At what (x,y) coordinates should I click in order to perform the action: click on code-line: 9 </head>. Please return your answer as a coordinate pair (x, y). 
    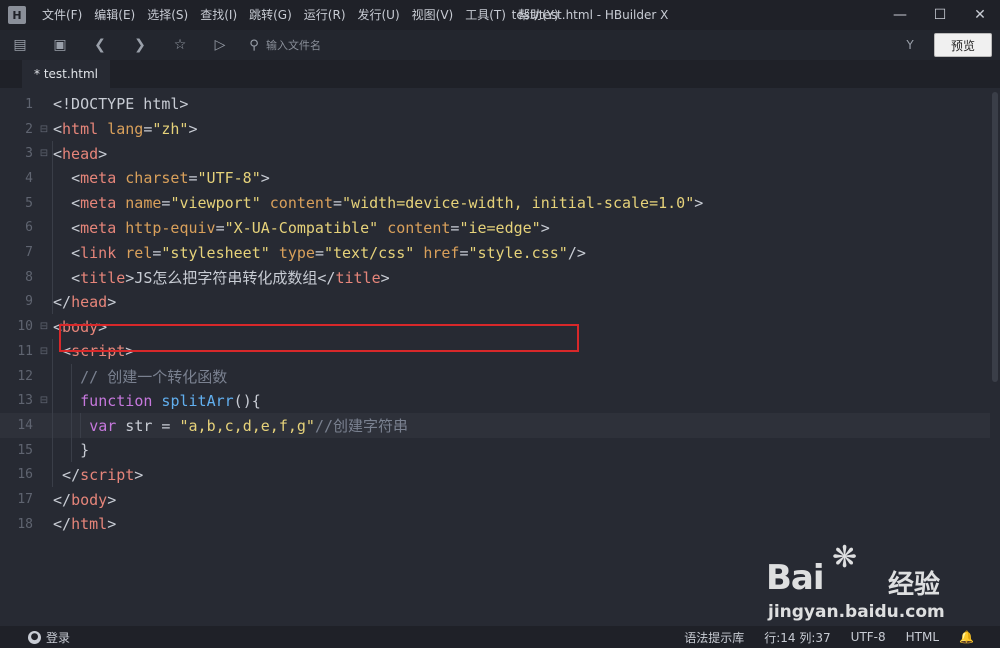
    Looking at the image, I should click on (495, 302).